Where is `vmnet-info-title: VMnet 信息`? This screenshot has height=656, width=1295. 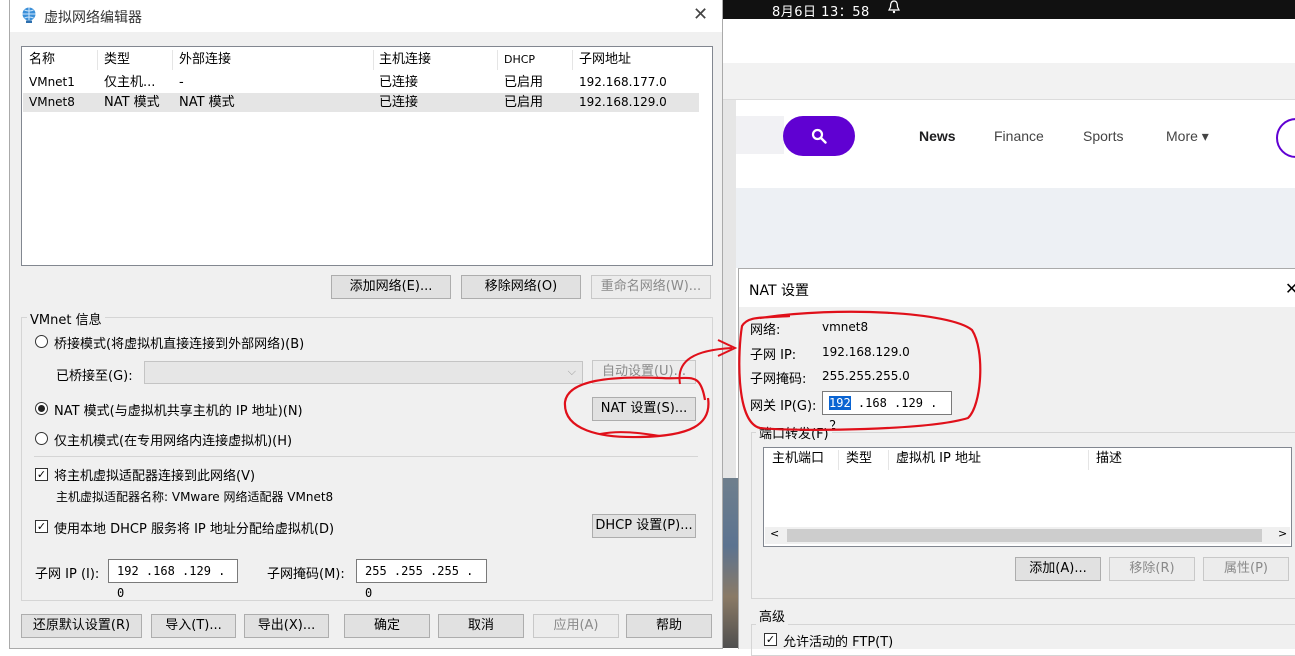 vmnet-info-title: VMnet 信息 is located at coordinates (66, 318).